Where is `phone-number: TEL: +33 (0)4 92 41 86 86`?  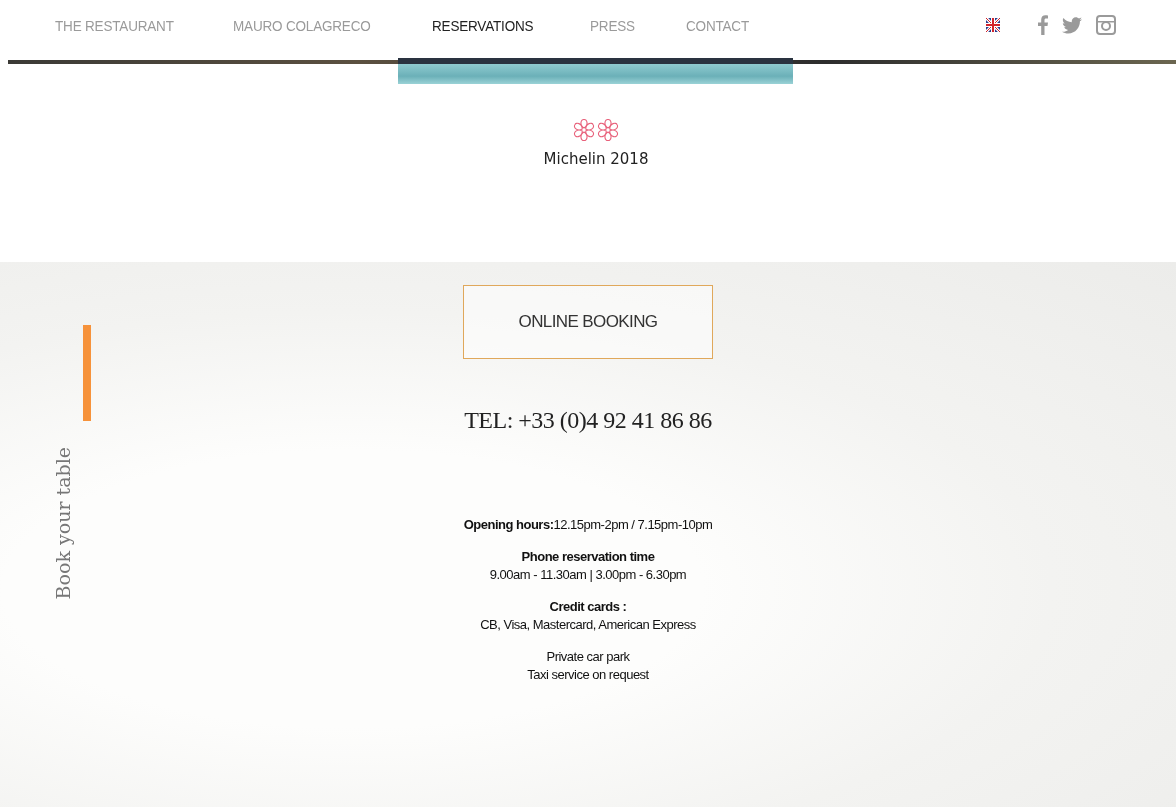
phone-number: TEL: +33 (0)4 92 41 86 86 is located at coordinates (588, 420).